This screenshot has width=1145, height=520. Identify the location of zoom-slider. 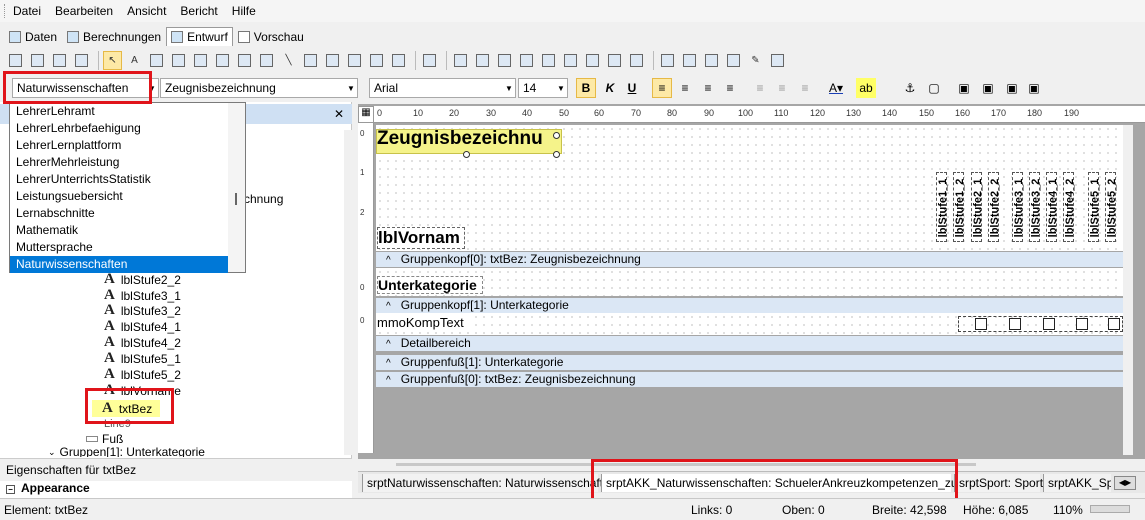
(1110, 509).